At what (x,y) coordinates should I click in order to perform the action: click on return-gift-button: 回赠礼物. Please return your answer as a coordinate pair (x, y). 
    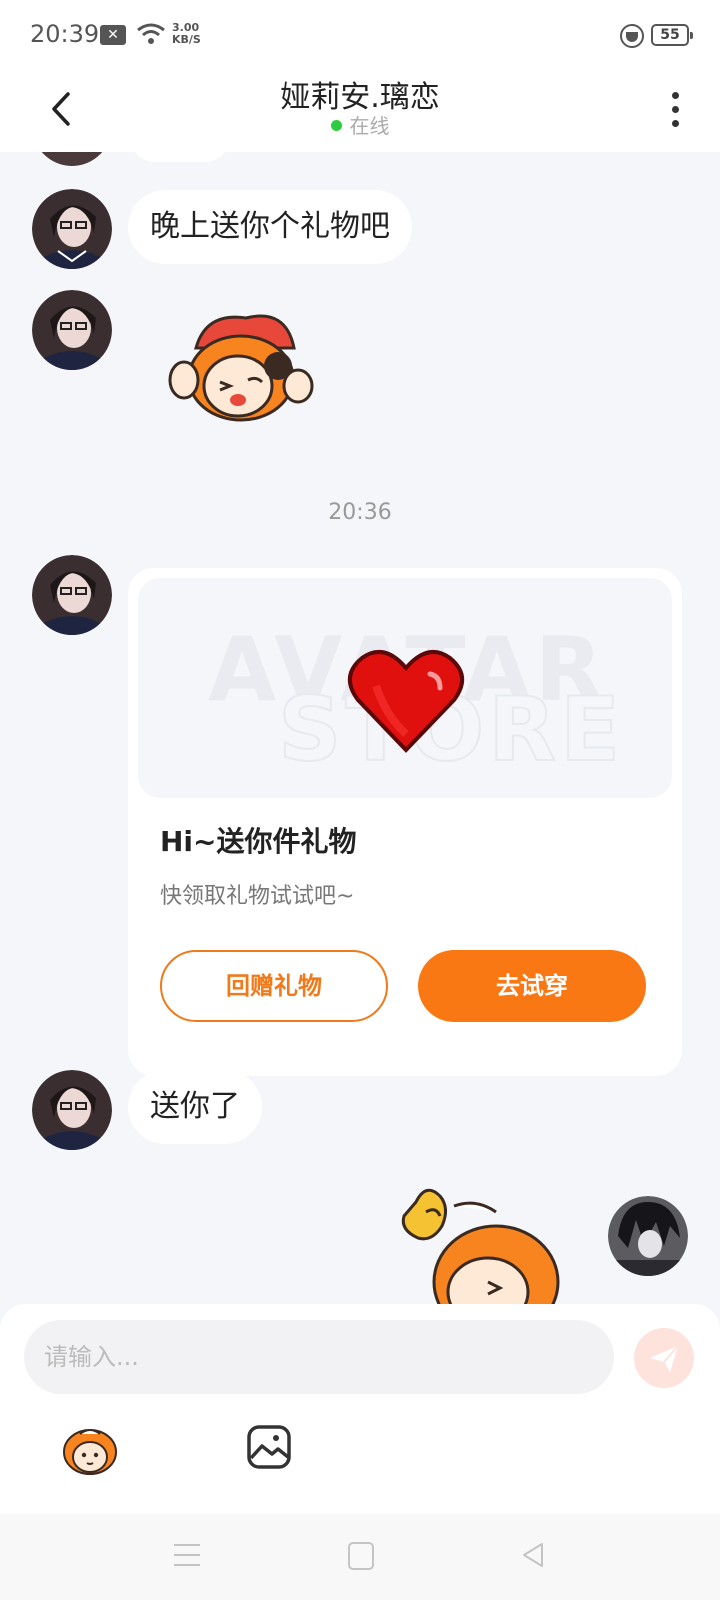
    Looking at the image, I should click on (274, 986).